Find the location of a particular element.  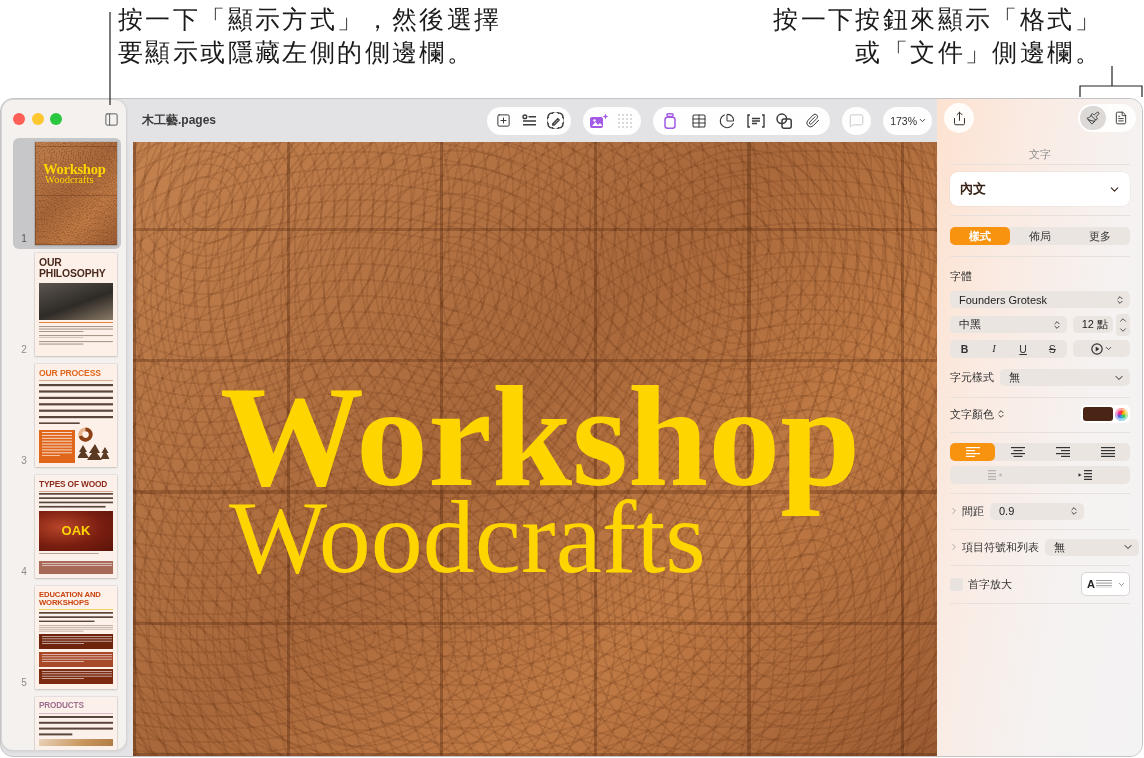

page-number: 2 is located at coordinates (24, 350).